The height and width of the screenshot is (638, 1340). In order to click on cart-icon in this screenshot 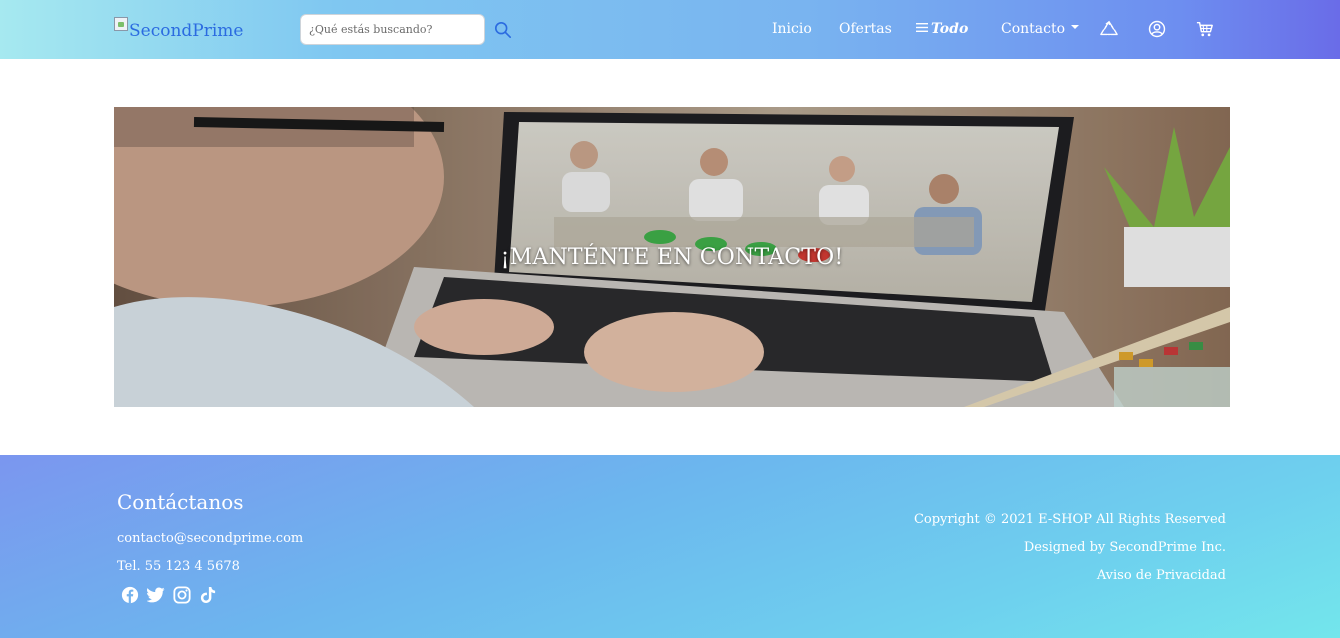, I will do `click(1204, 29)`.